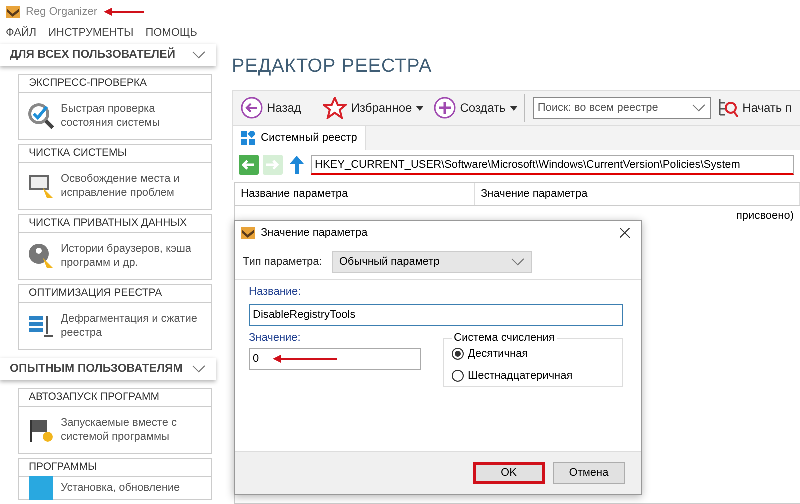 The height and width of the screenshot is (504, 800). Describe the element at coordinates (248, 138) in the screenshot. I see `blocks-icon` at that location.